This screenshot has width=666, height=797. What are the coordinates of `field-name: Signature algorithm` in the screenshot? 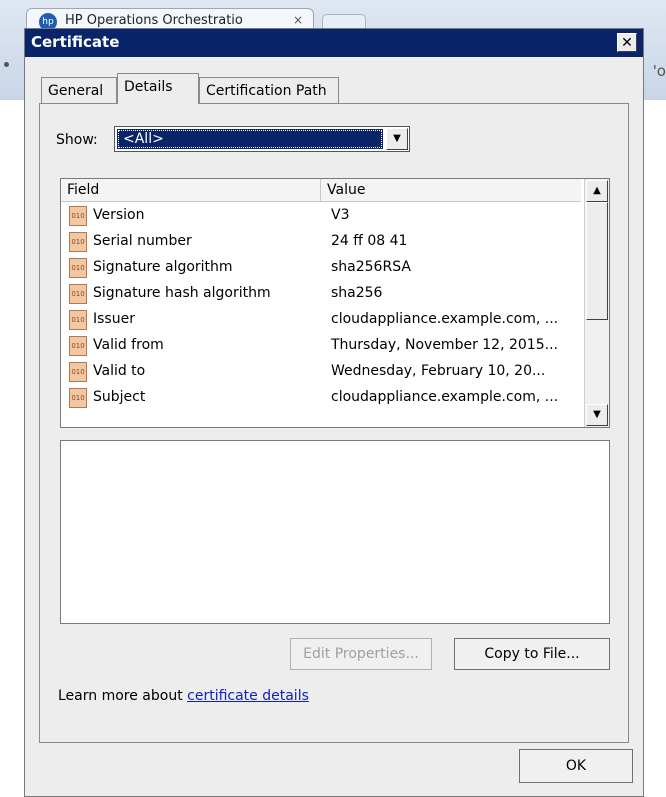 It's located at (163, 267).